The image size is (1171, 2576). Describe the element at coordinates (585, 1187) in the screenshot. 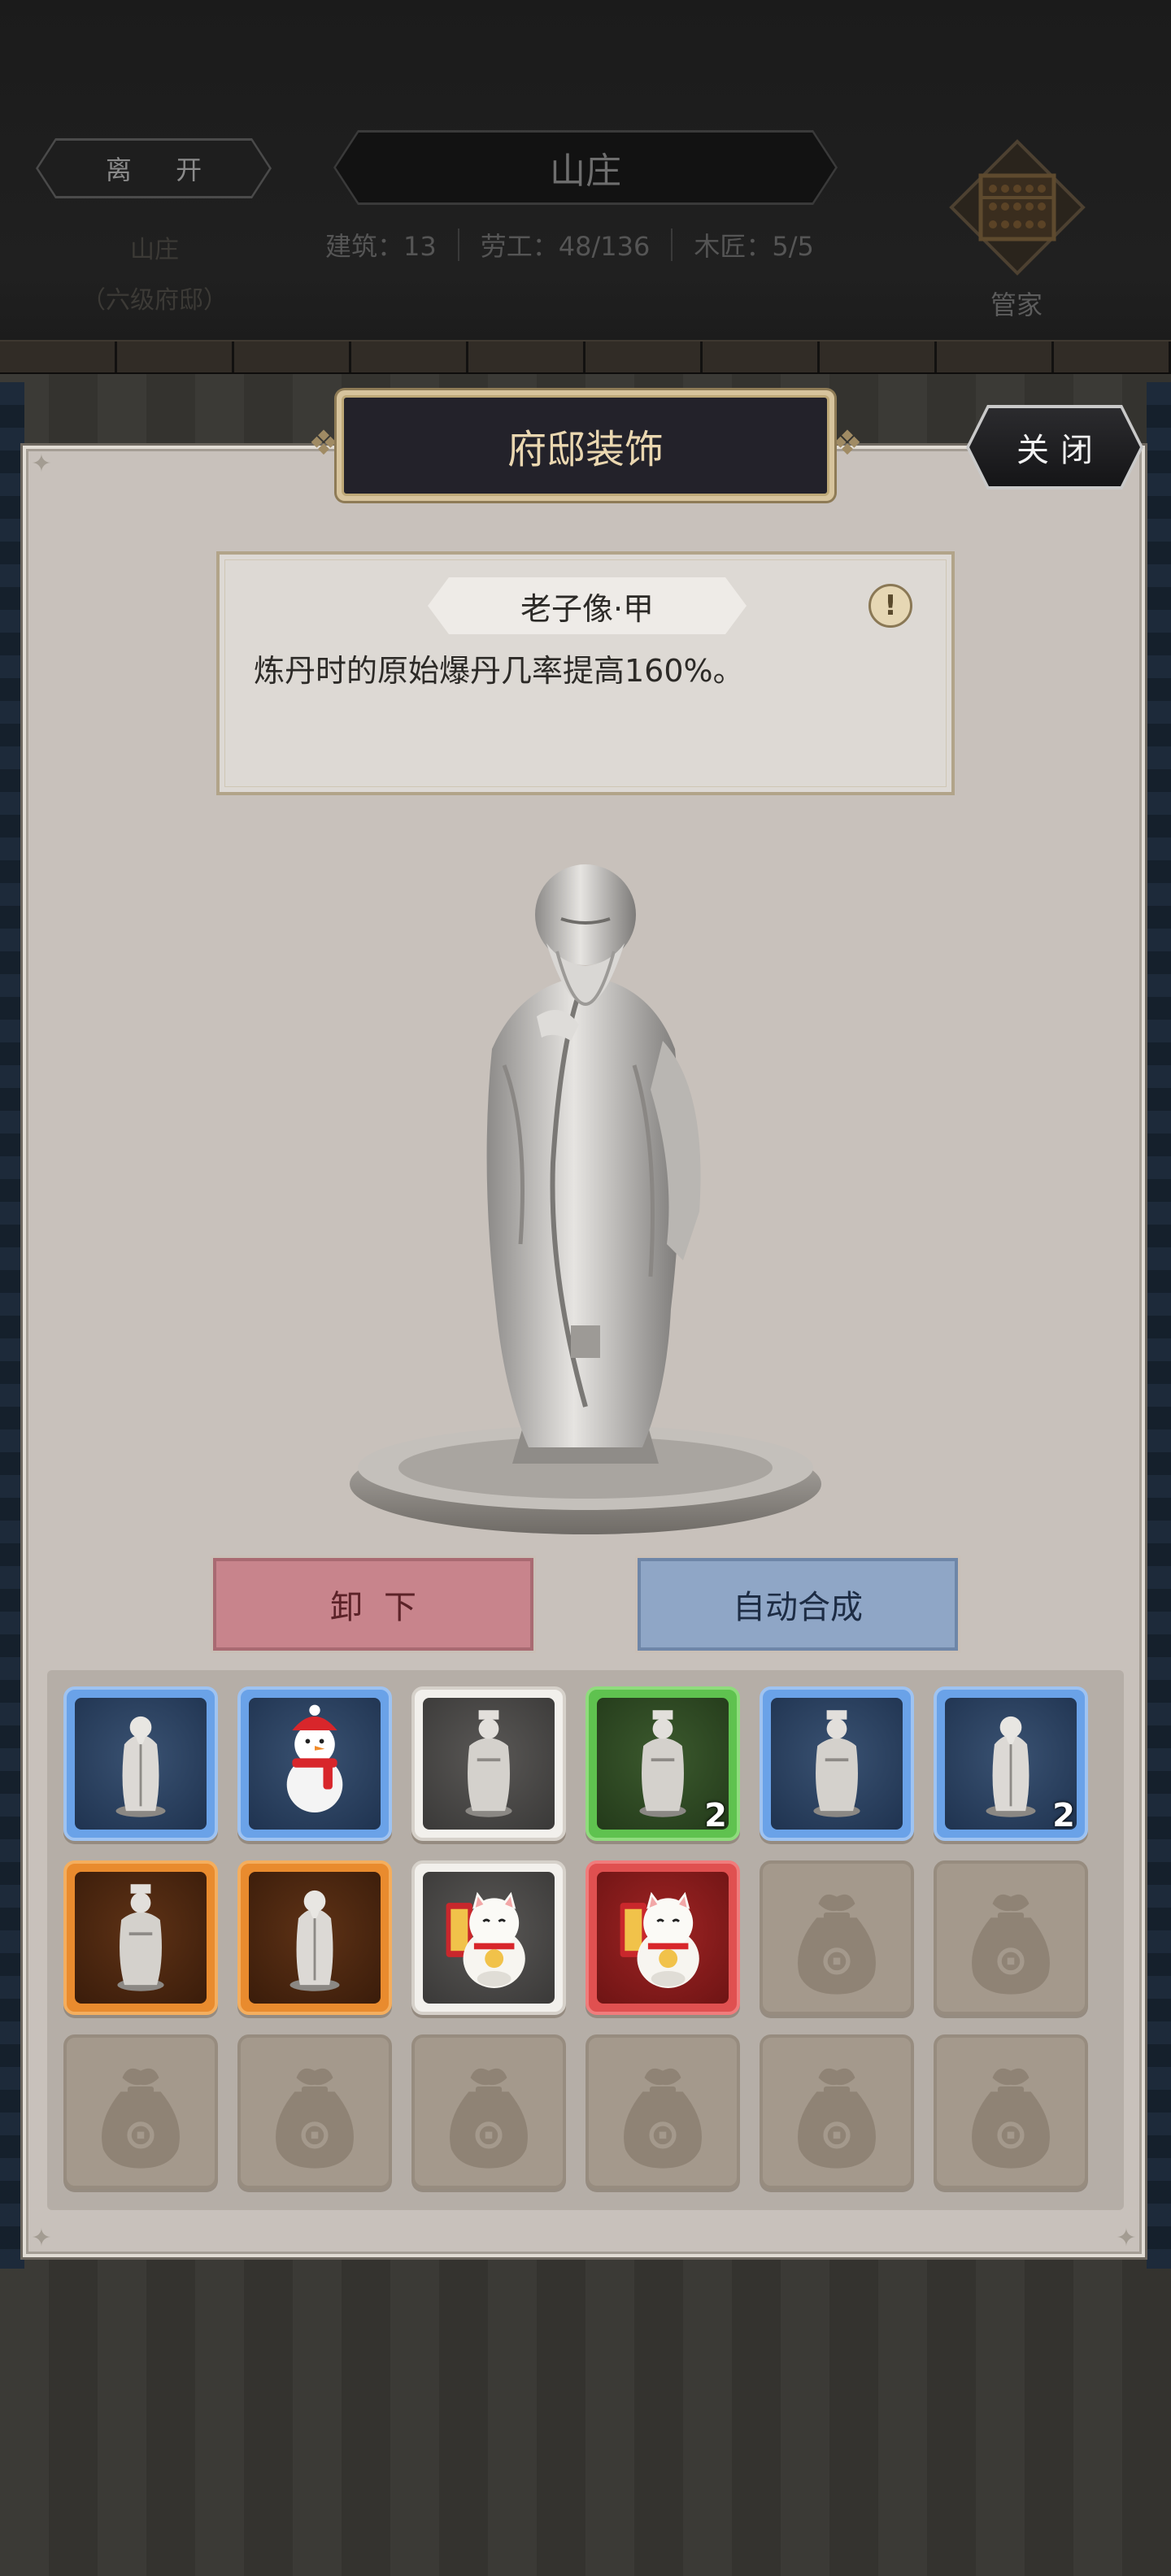

I see `laozi-statue-illustration` at that location.